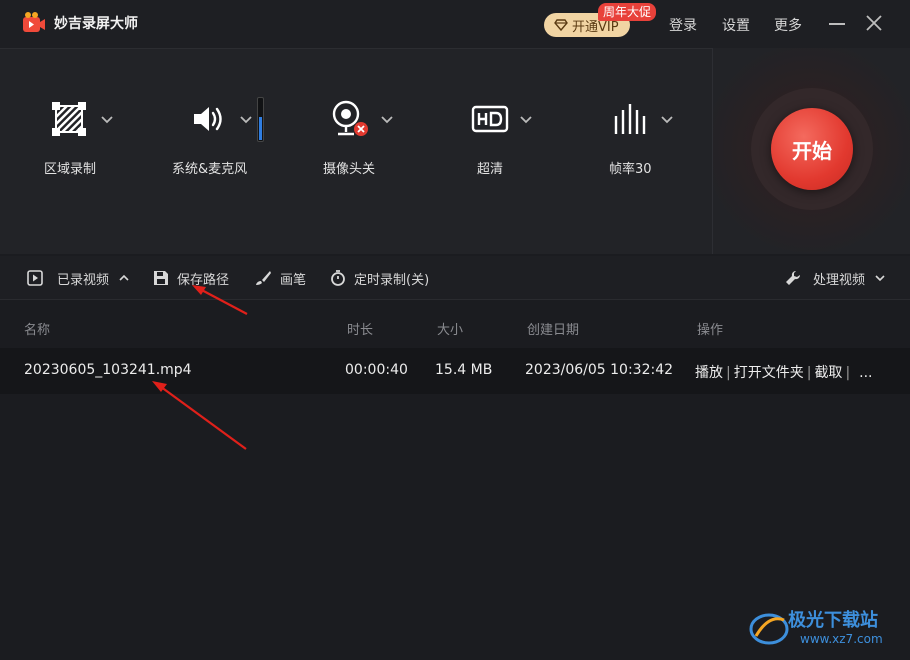 The height and width of the screenshot is (660, 910). I want to click on camera-label: 摄像头关, so click(349, 169).